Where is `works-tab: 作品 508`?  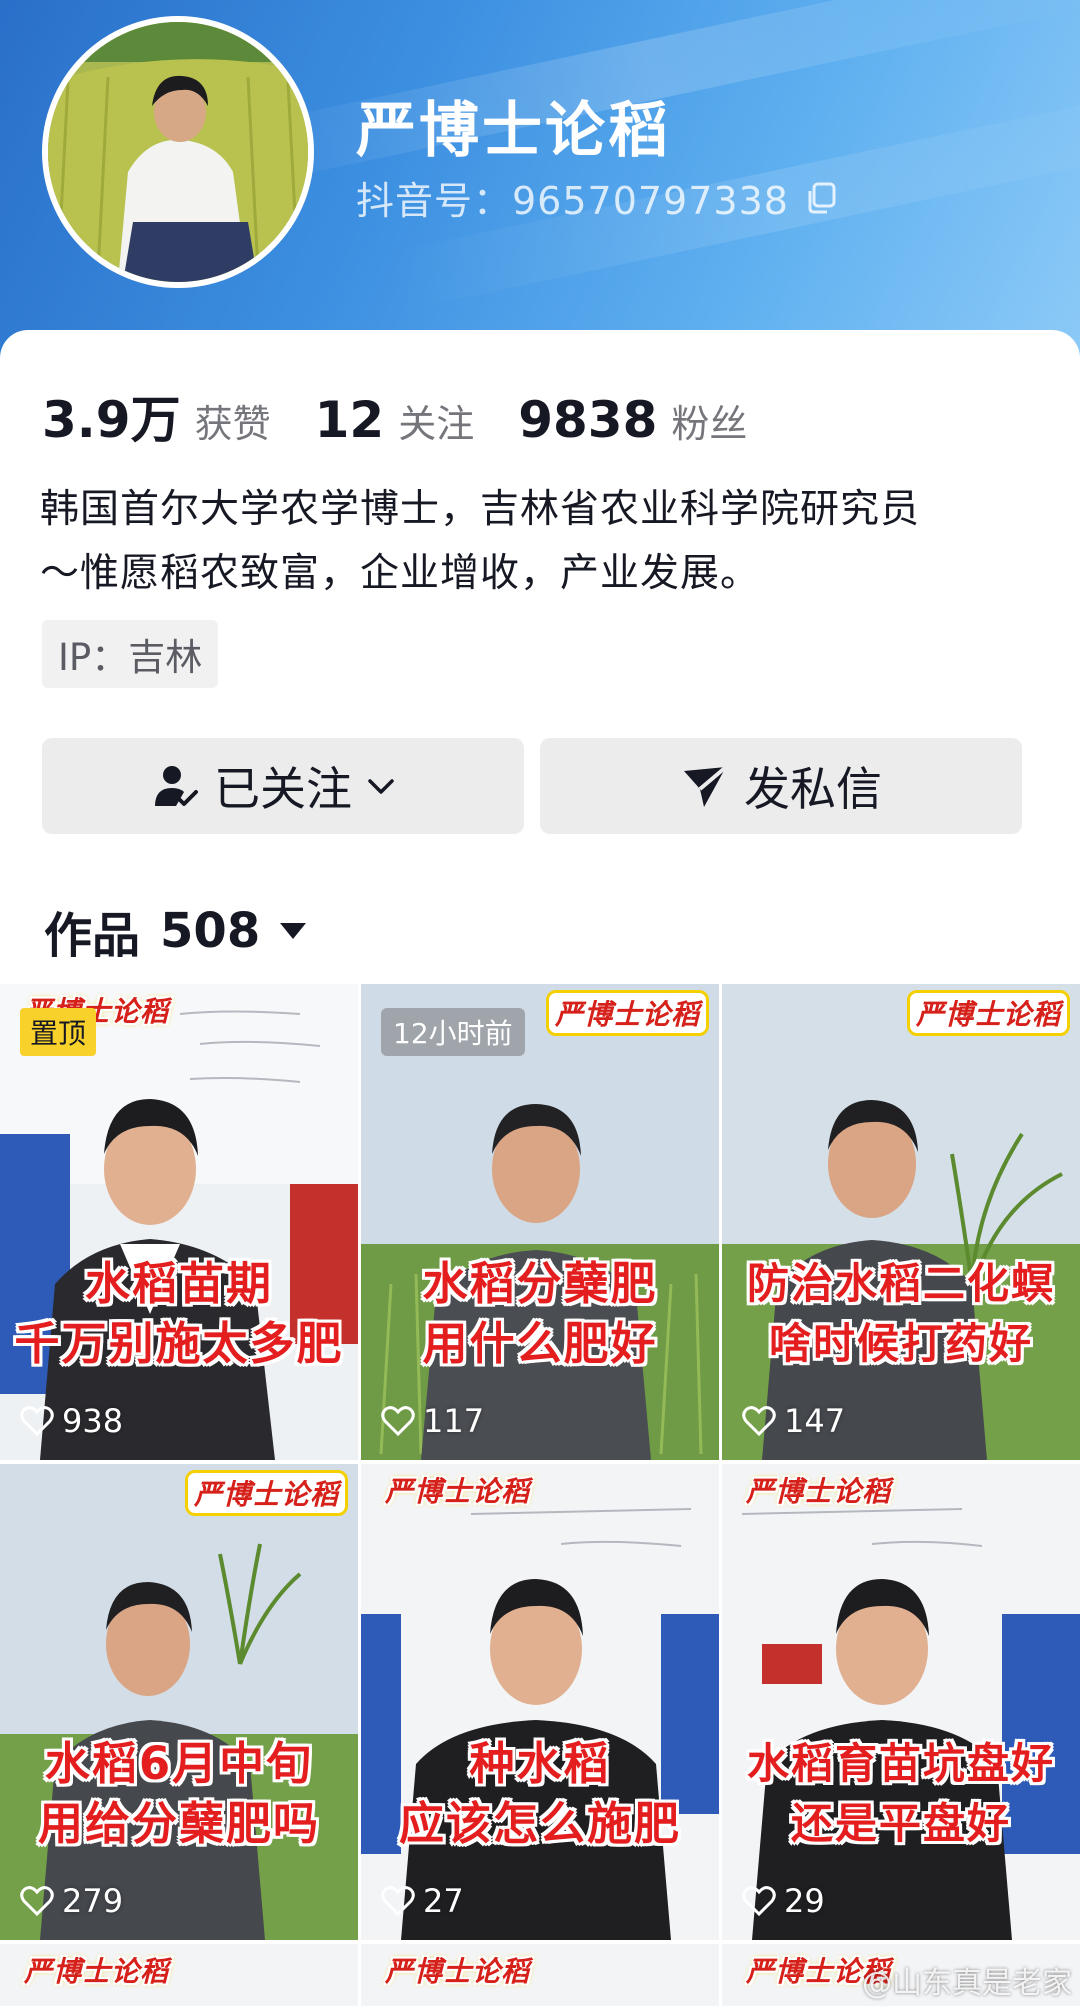
works-tab: 作品 508 is located at coordinates (176, 931).